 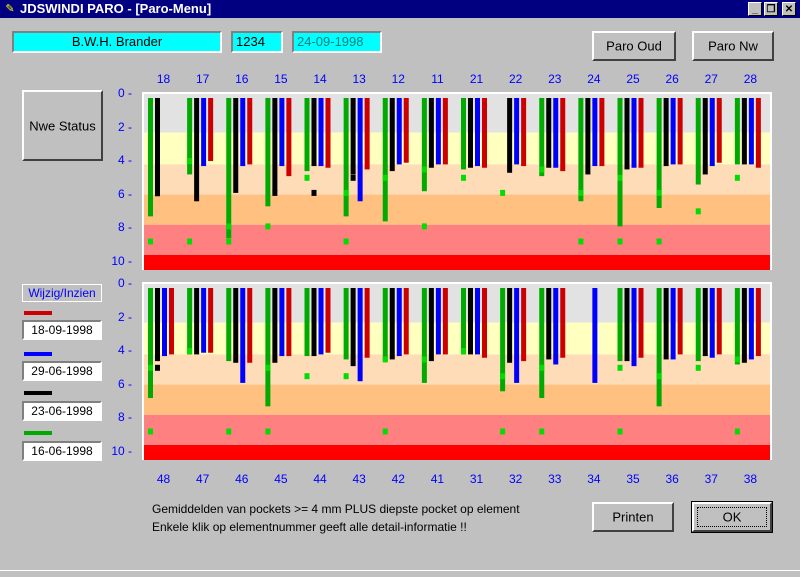 What do you see at coordinates (10, 9) in the screenshot?
I see `paro-app-icon: ✎` at bounding box center [10, 9].